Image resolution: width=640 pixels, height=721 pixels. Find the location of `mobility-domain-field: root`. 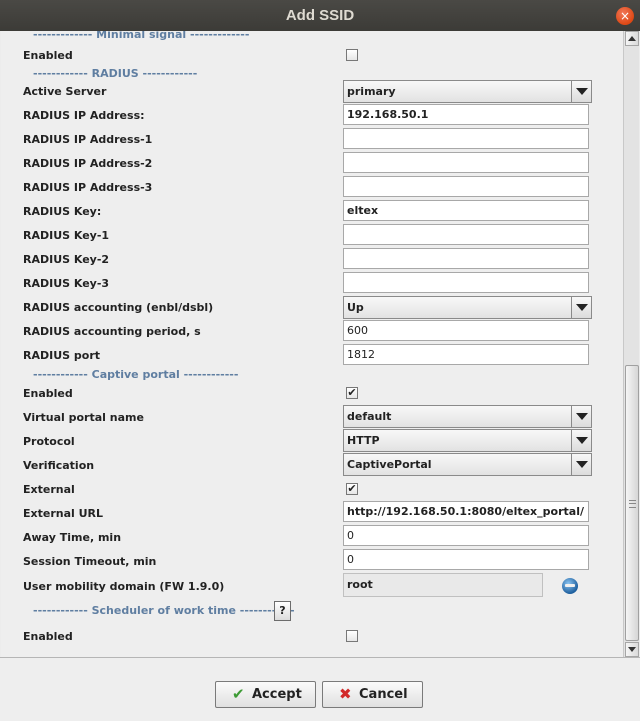

mobility-domain-field: root is located at coordinates (443, 585).